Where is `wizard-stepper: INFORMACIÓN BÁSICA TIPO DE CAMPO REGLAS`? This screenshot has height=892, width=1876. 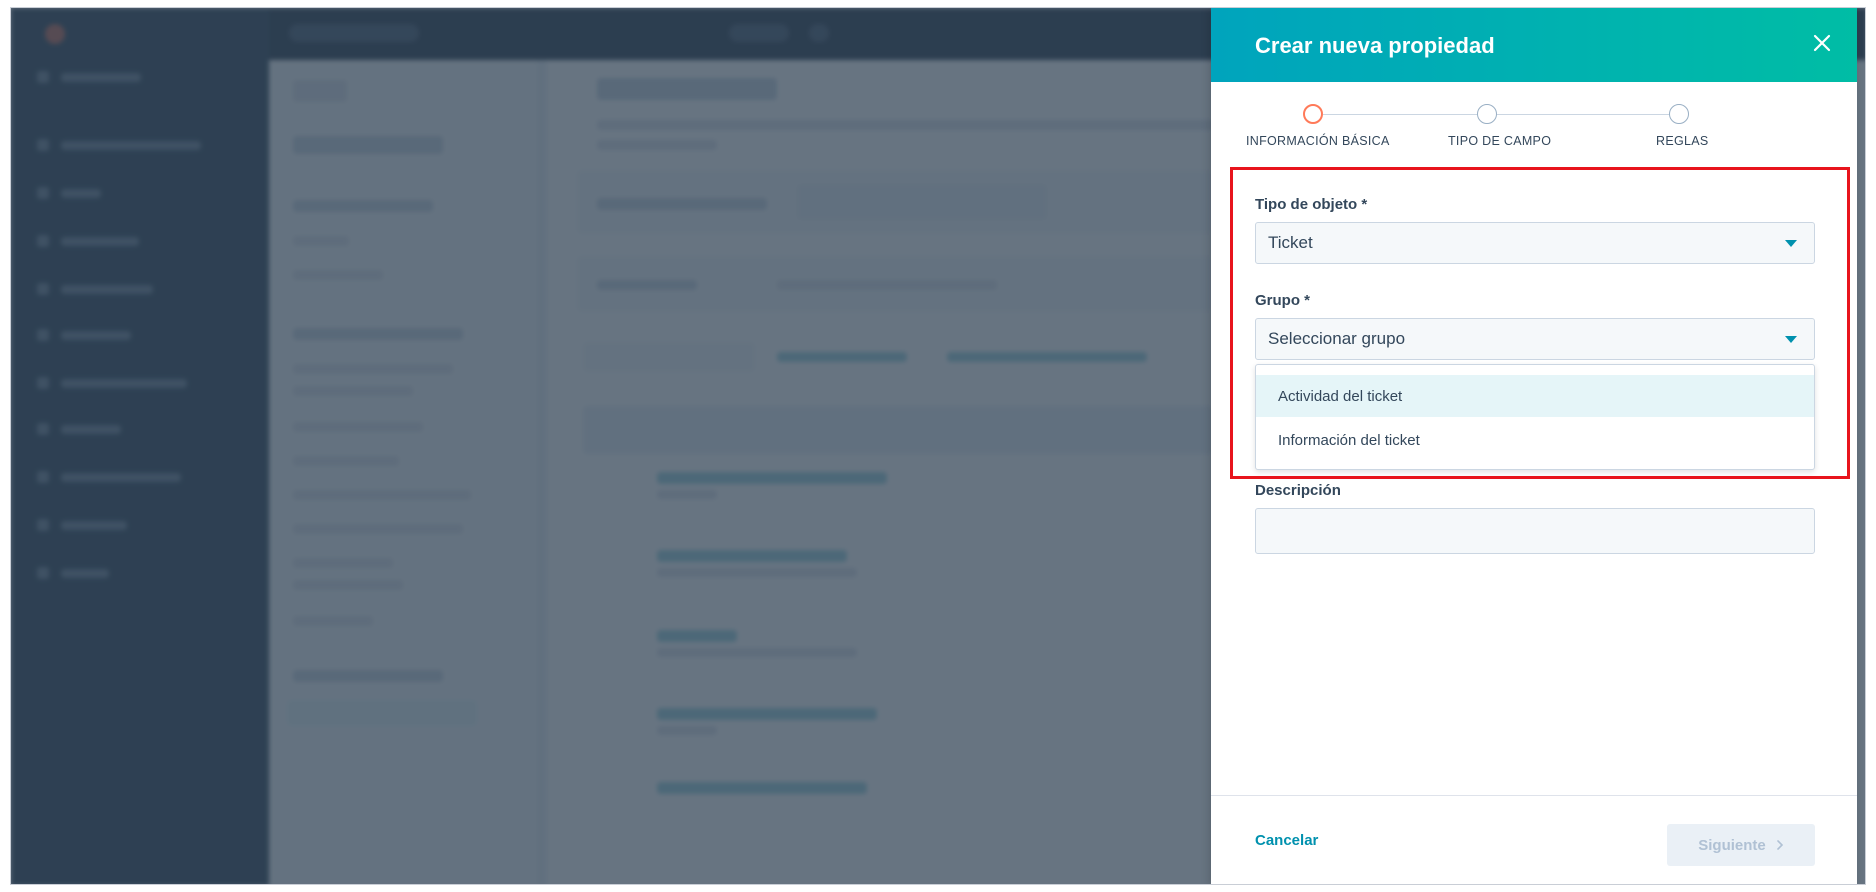 wizard-stepper: INFORMACIÓN BÁSICA TIPO DE CAMPO REGLAS is located at coordinates (1534, 129).